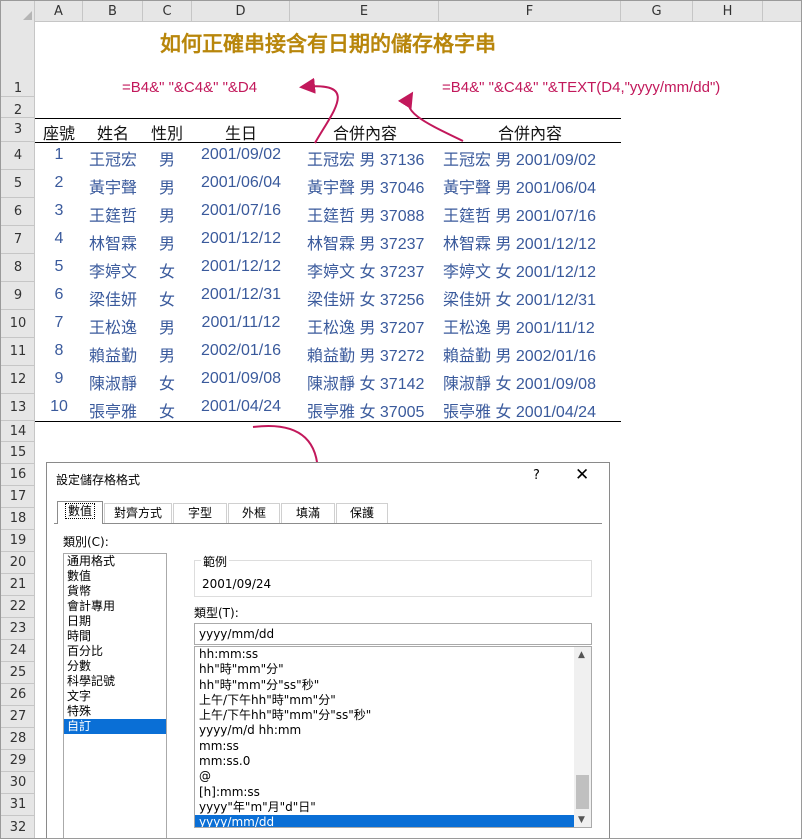 The image size is (802, 839). What do you see at coordinates (18, 761) in the screenshot?
I see `row-header: 29` at bounding box center [18, 761].